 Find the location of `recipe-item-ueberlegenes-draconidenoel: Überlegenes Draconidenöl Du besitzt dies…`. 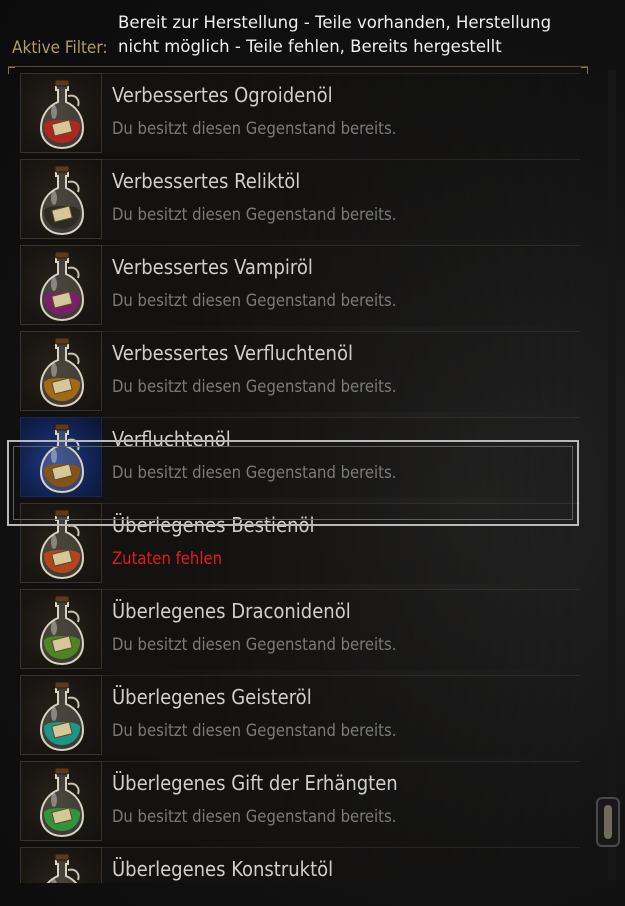

recipe-item-ueberlegenes-draconidenoel: Überlegenes Draconidenöl Du besitzt dies… is located at coordinates (300, 629).